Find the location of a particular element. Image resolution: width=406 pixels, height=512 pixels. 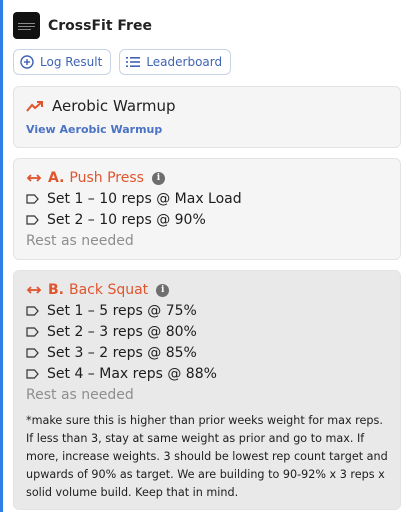

exercise-title: B. Back Squat i is located at coordinates (208, 290).